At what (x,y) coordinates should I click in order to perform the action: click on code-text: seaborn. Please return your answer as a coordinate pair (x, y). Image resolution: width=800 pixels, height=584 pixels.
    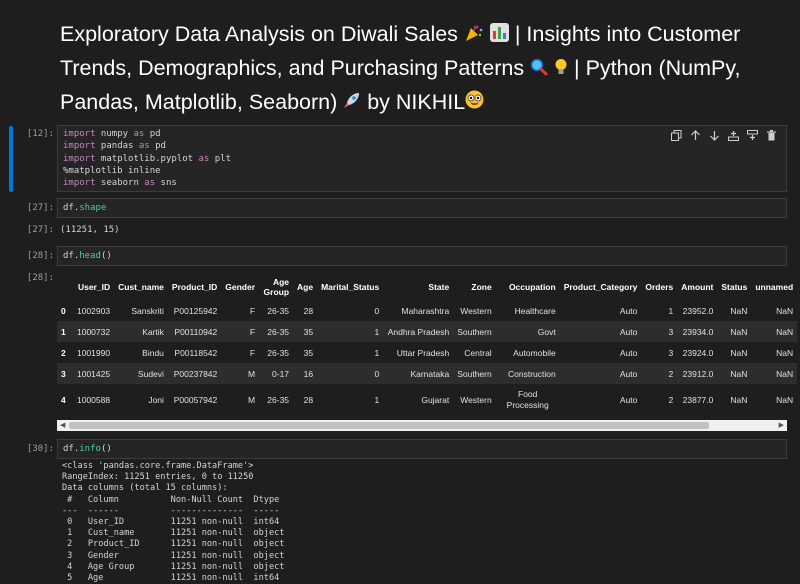
    Looking at the image, I should click on (120, 183).